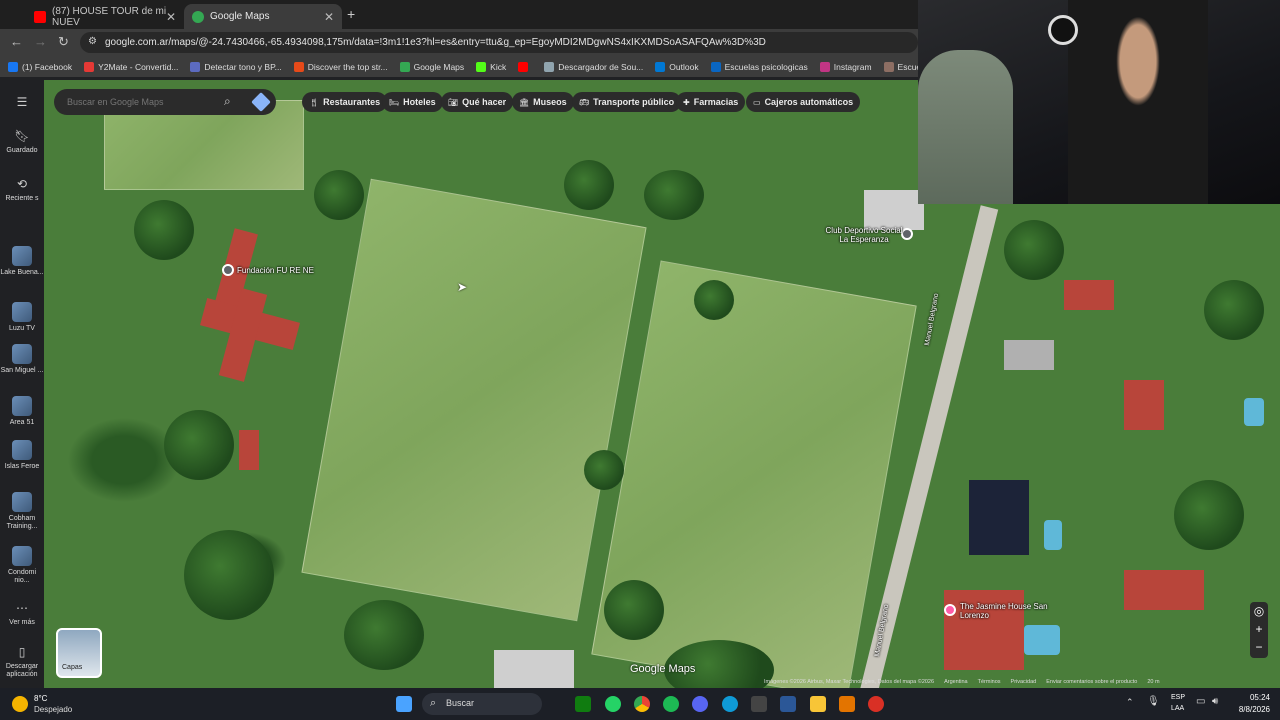  Describe the element at coordinates (627, 102) in the screenshot. I see `chip-4: 🚌︎ Transporte público` at that location.